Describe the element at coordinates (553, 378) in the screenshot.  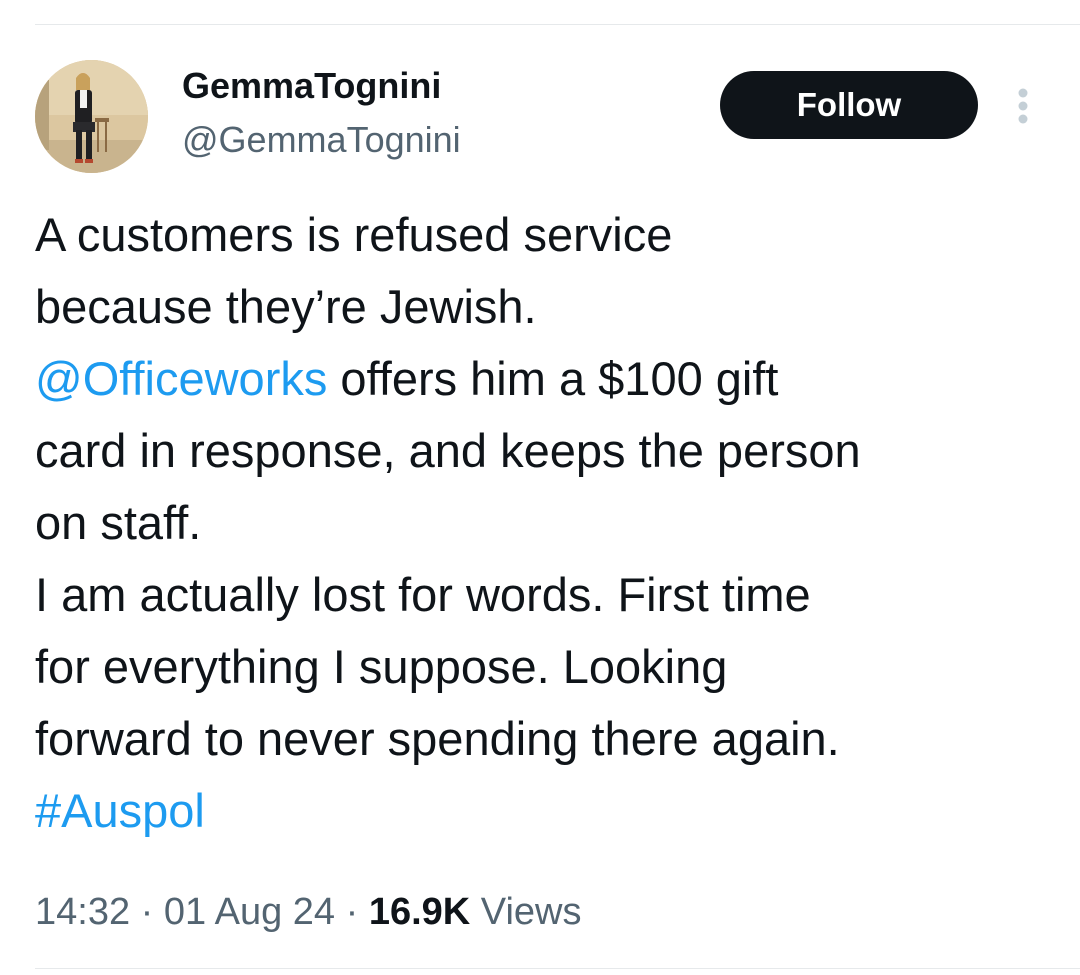
I see `tweet-line-text: offers him a $100 gift` at that location.